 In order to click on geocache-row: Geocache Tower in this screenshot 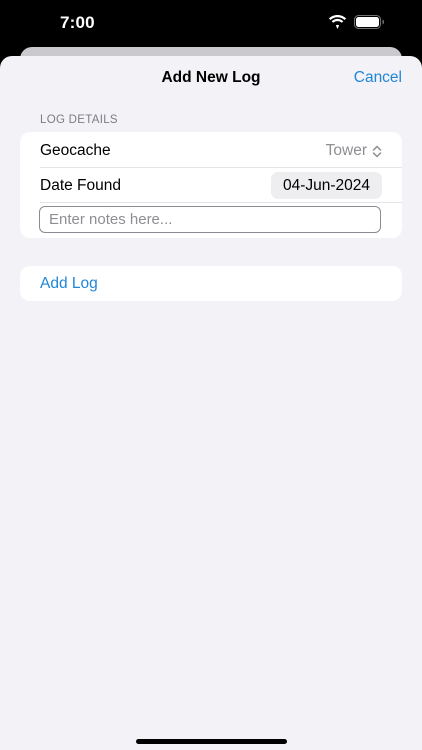, I will do `click(211, 150)`.